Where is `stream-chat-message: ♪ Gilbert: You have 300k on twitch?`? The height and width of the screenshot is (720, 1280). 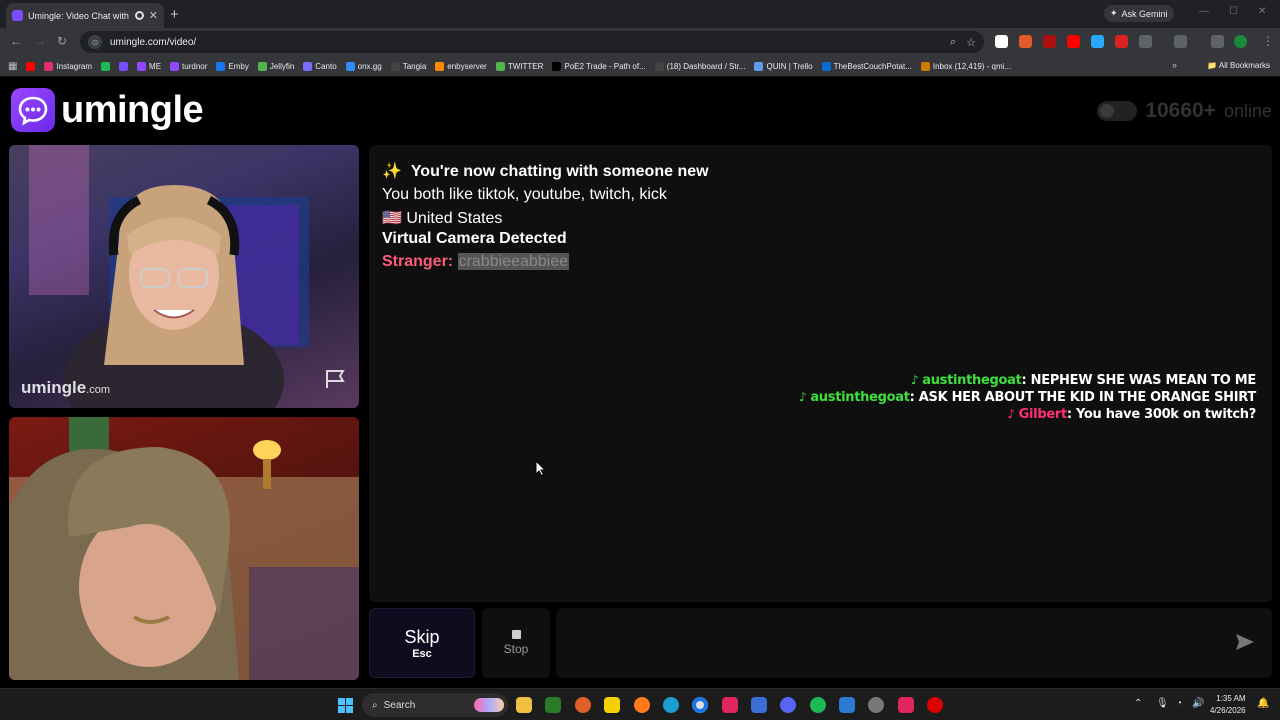 stream-chat-message: ♪ Gilbert: You have 300k on twitch? is located at coordinates (1131, 414).